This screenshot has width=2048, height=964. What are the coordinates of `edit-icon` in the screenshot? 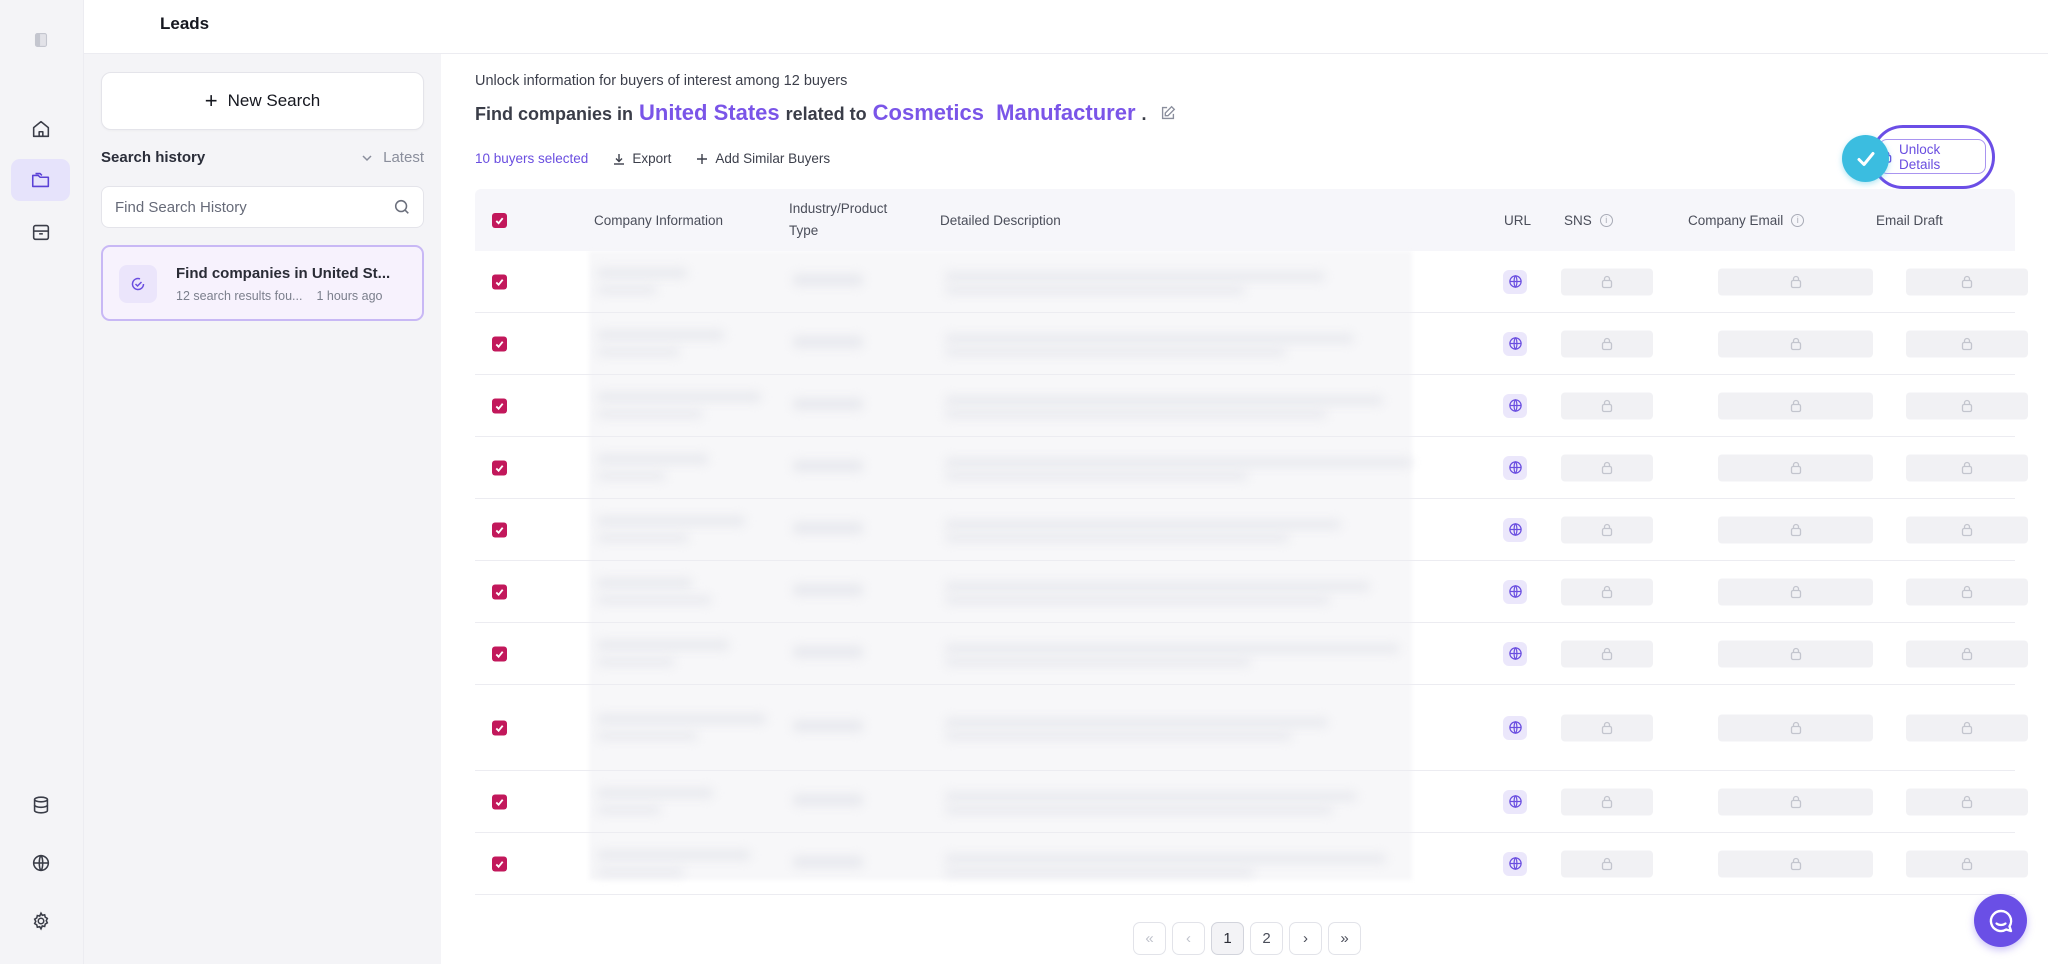 It's located at (1168, 113).